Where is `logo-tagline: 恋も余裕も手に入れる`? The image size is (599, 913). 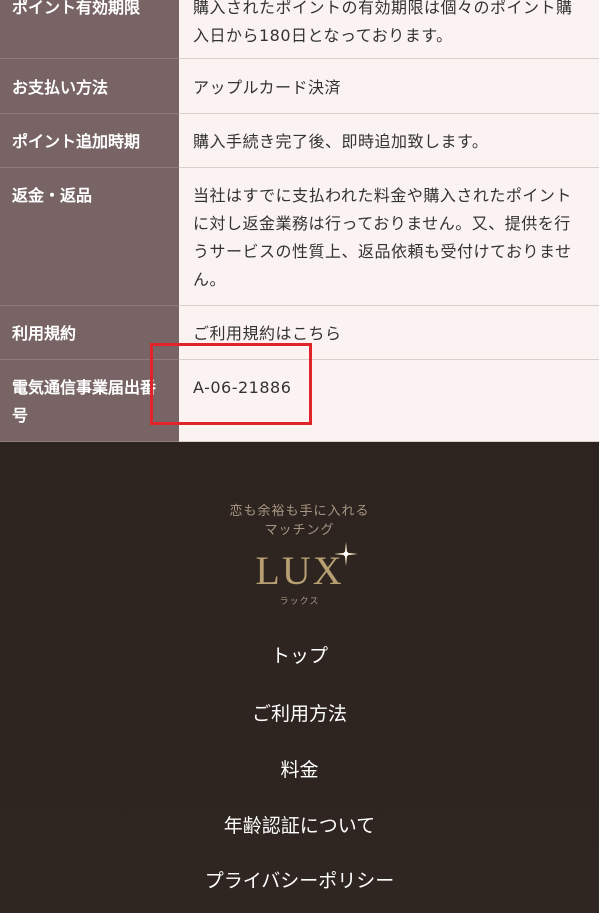 logo-tagline: 恋も余裕も手に入れる is located at coordinates (299, 511).